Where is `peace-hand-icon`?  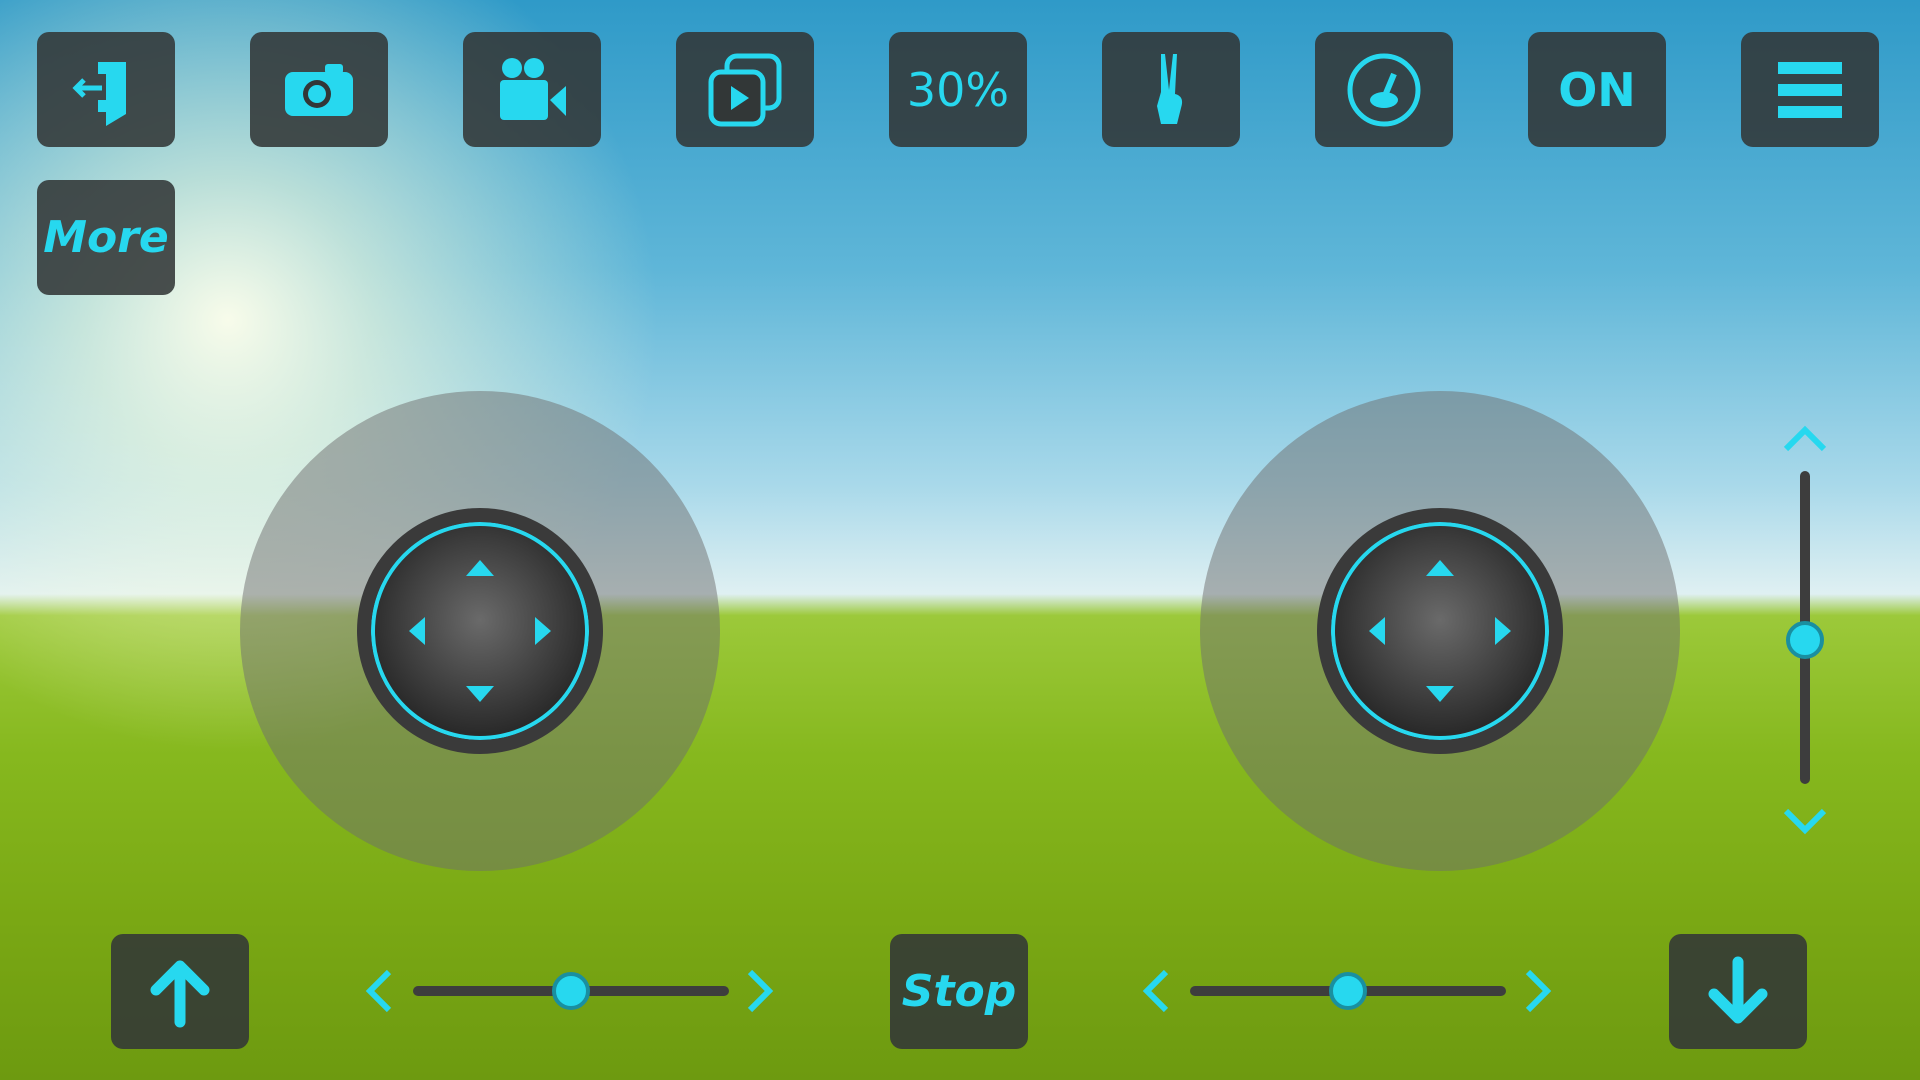
peace-hand-icon is located at coordinates (1170, 88).